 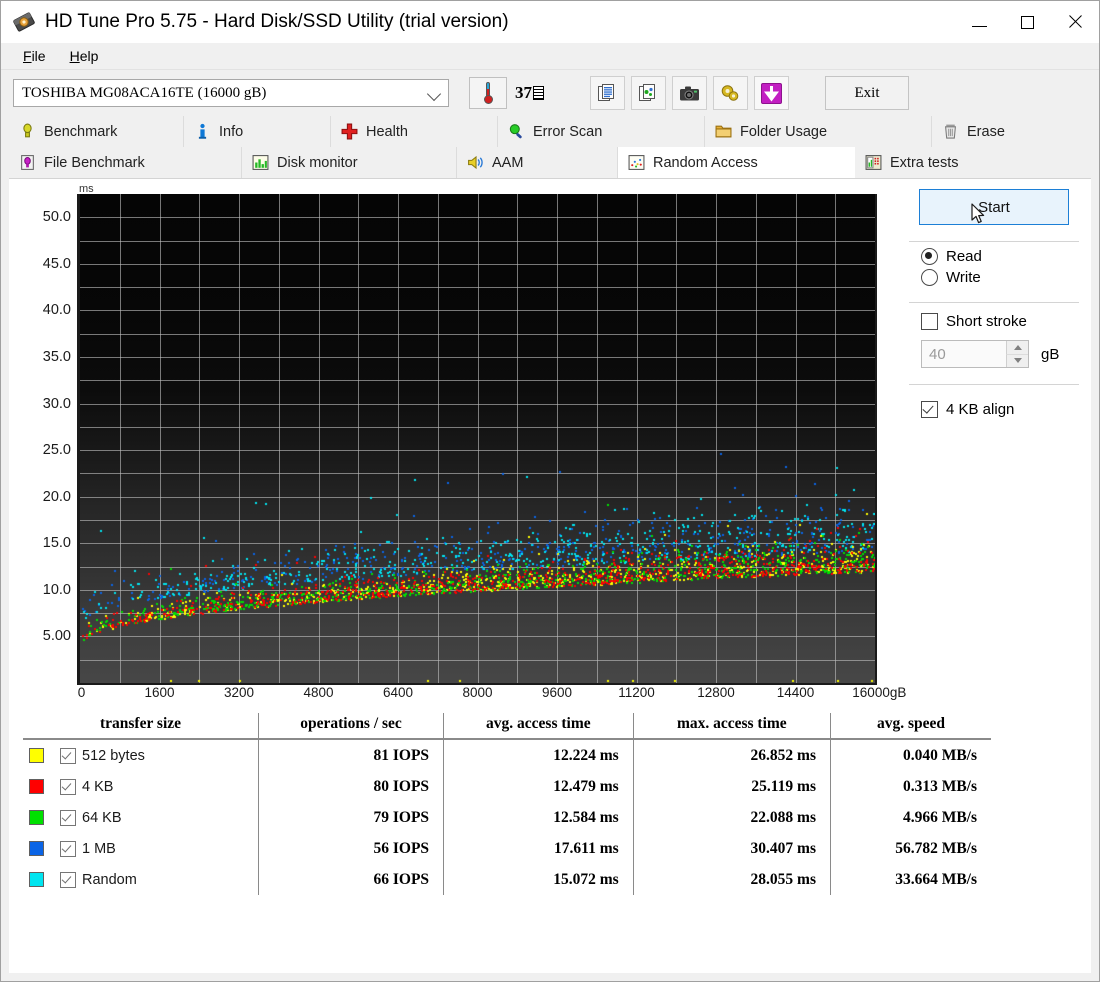 What do you see at coordinates (1017, 348) in the screenshot?
I see `stepper-up-button` at bounding box center [1017, 348].